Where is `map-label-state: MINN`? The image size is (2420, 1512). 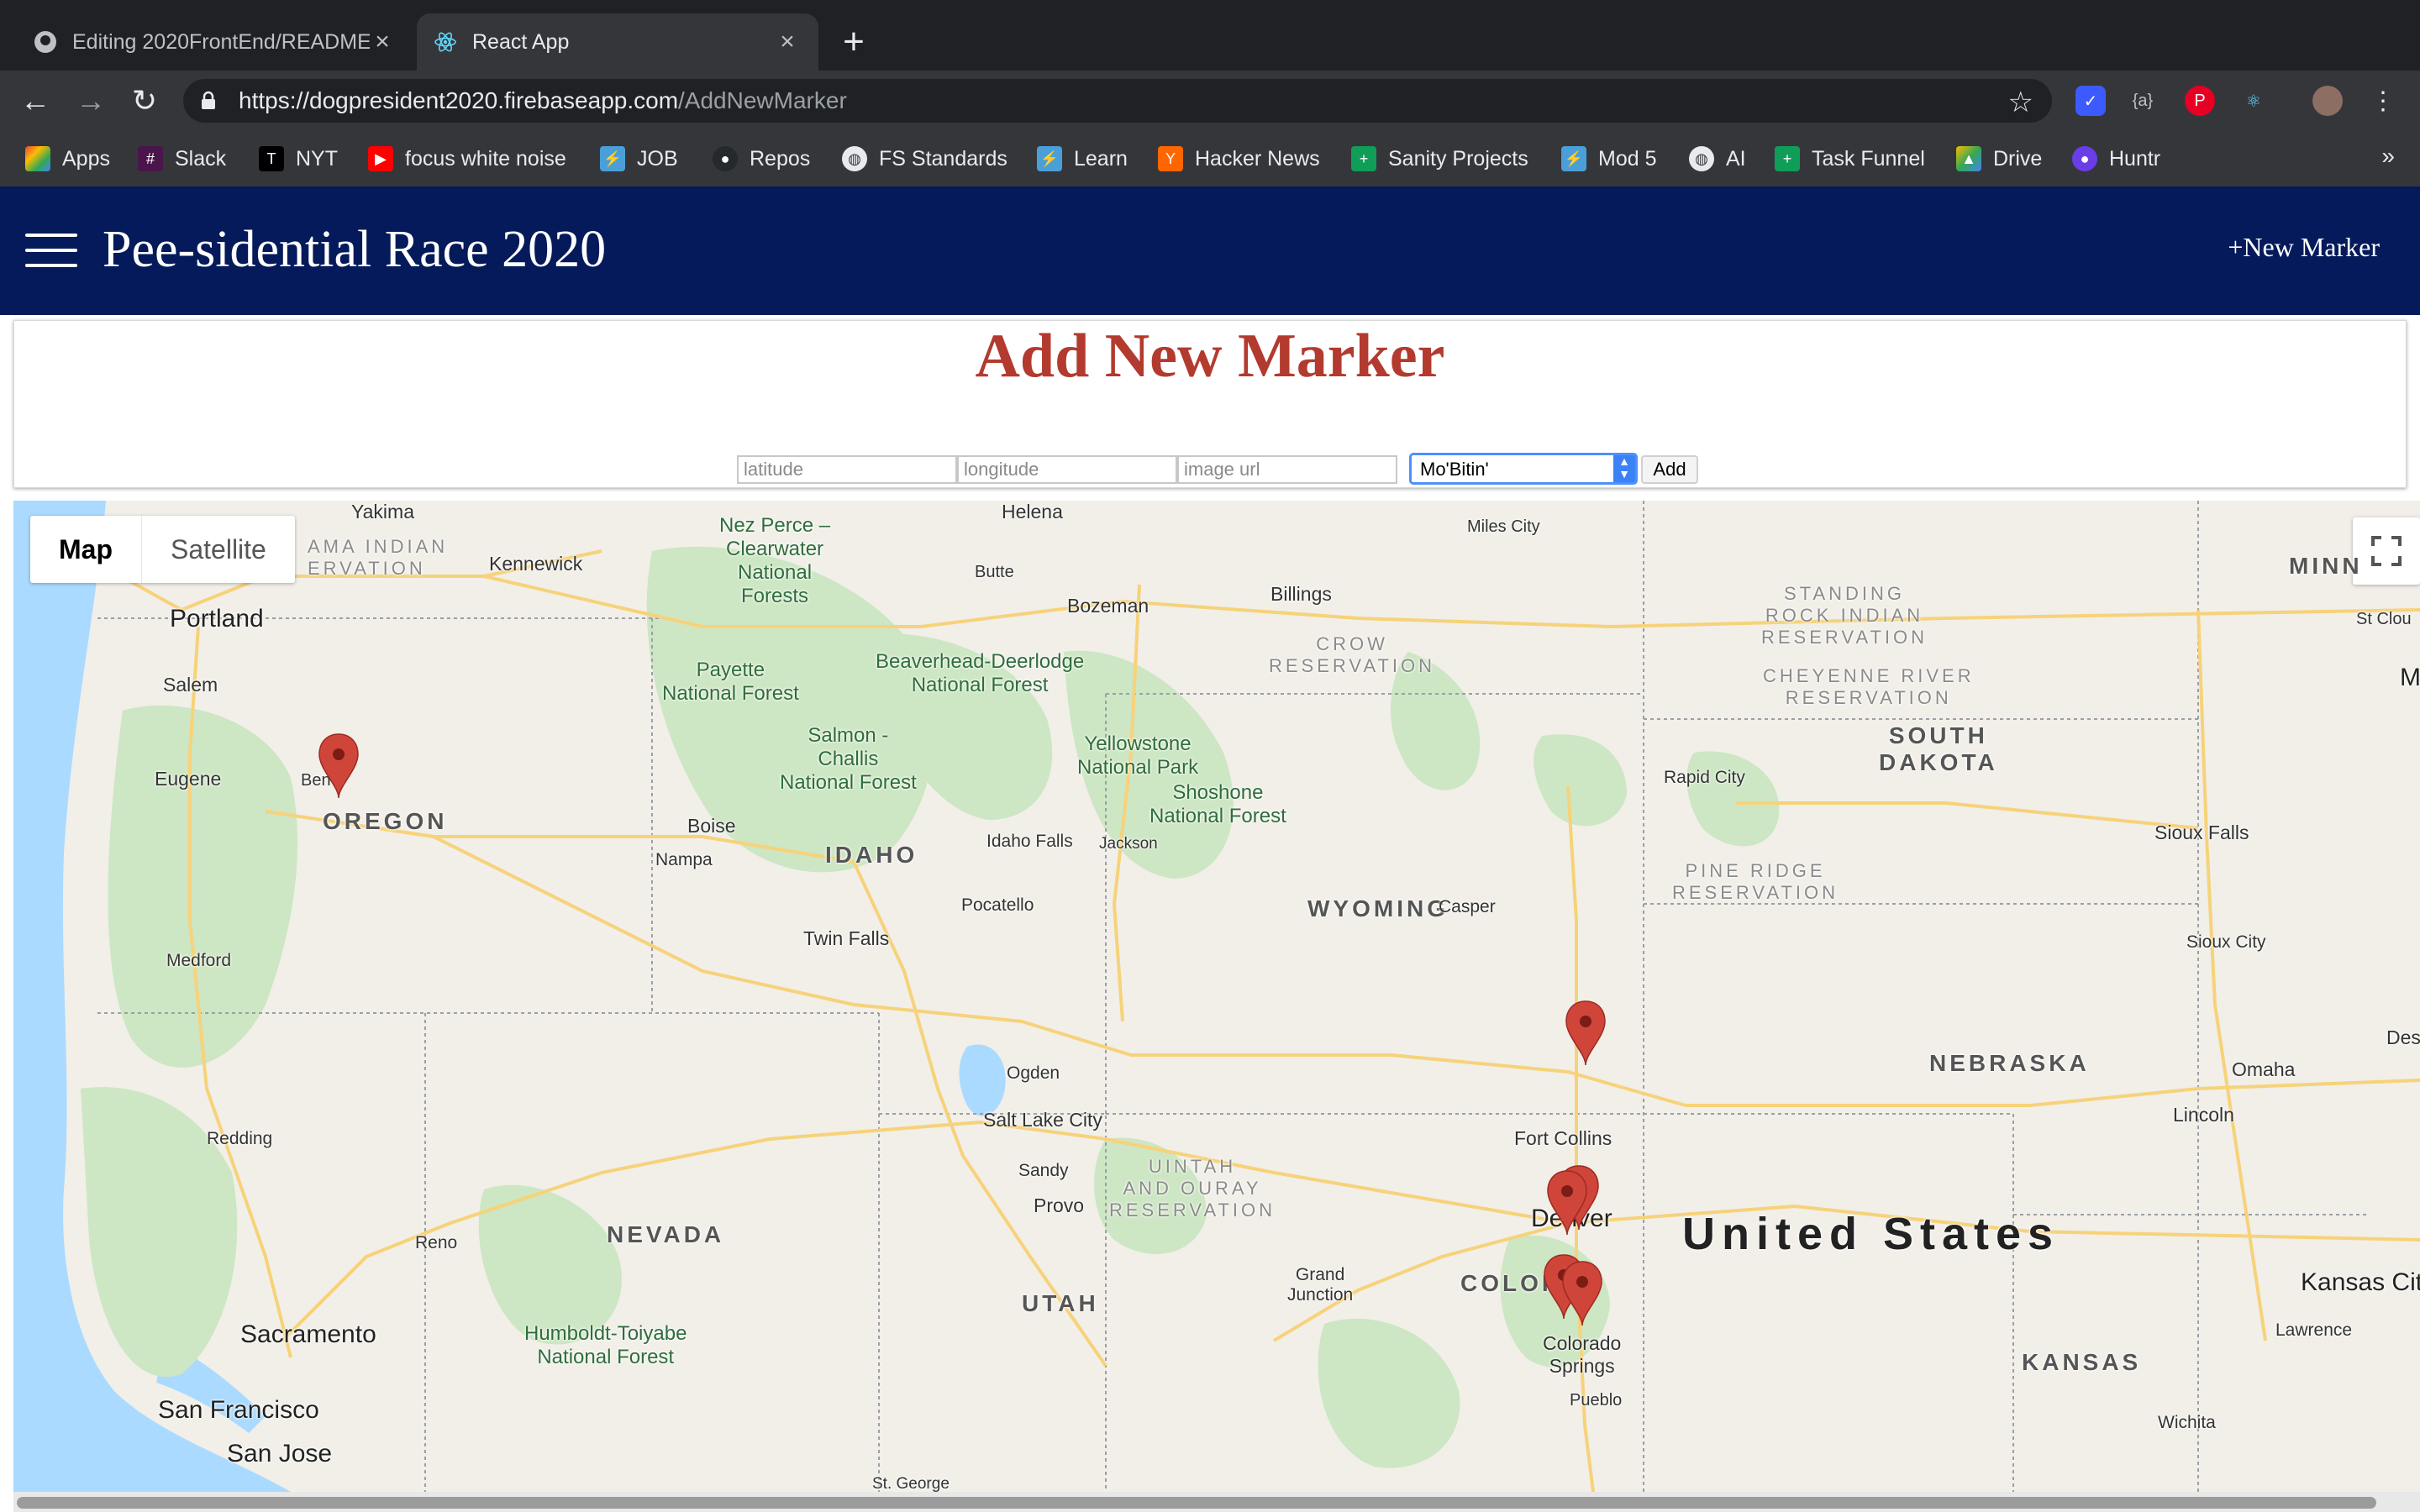
map-label-state: MINN is located at coordinates (2326, 566).